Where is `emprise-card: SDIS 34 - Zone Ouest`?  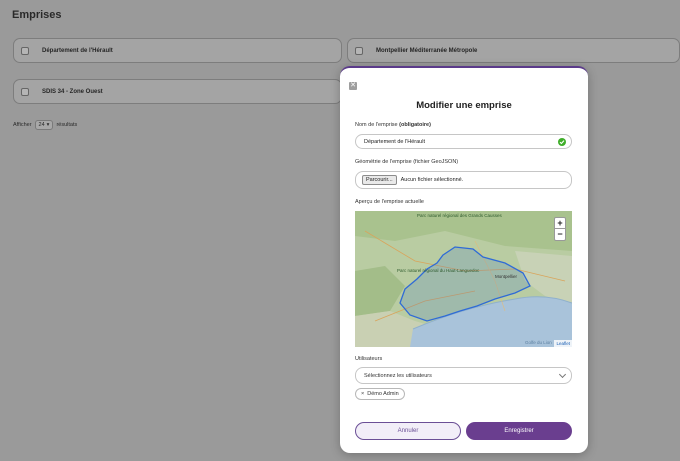 emprise-card: SDIS 34 - Zone Ouest is located at coordinates (177, 91).